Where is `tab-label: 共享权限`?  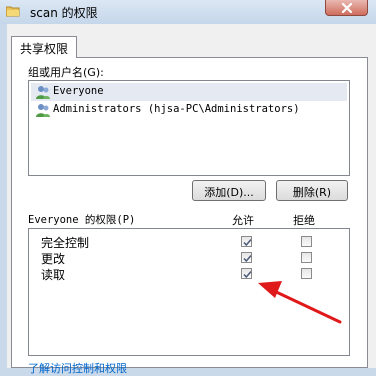
tab-label: 共享权限 is located at coordinates (44, 49).